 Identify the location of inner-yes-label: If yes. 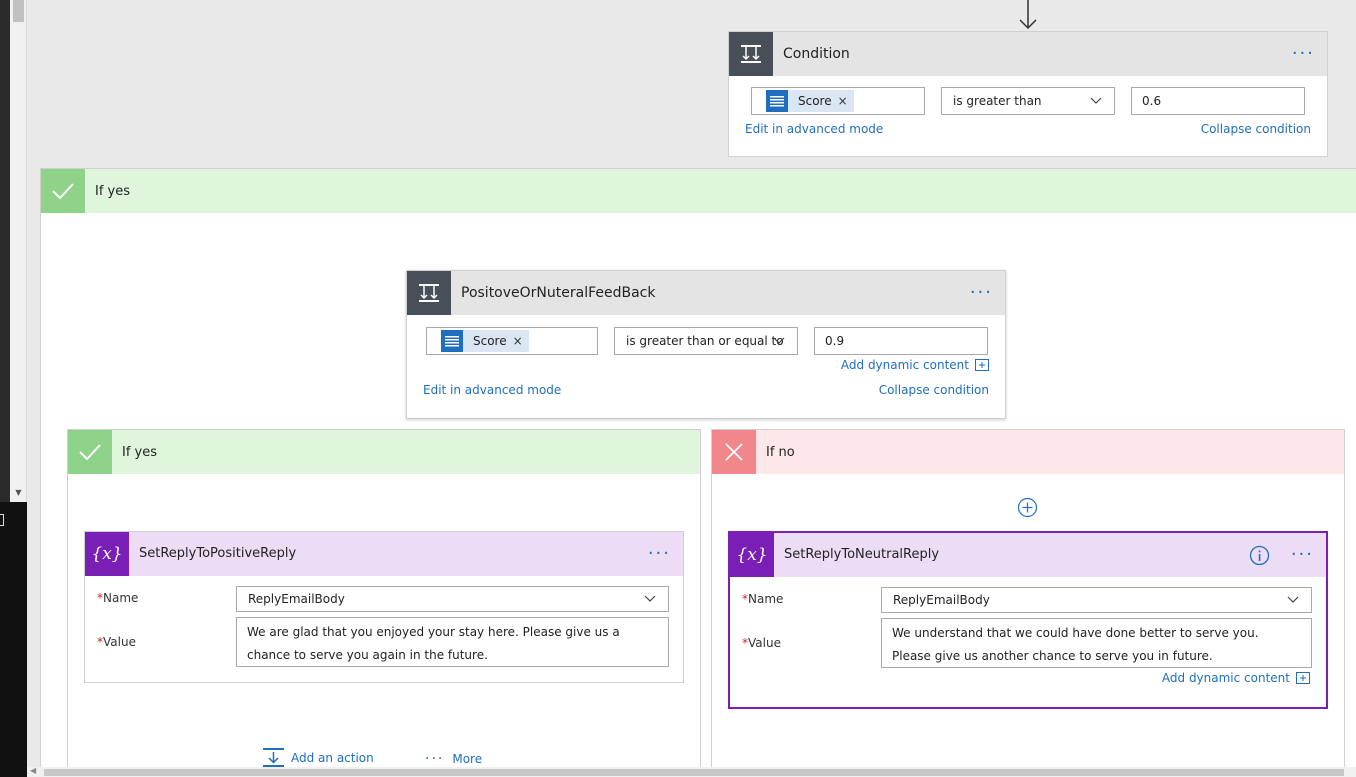
(140, 452).